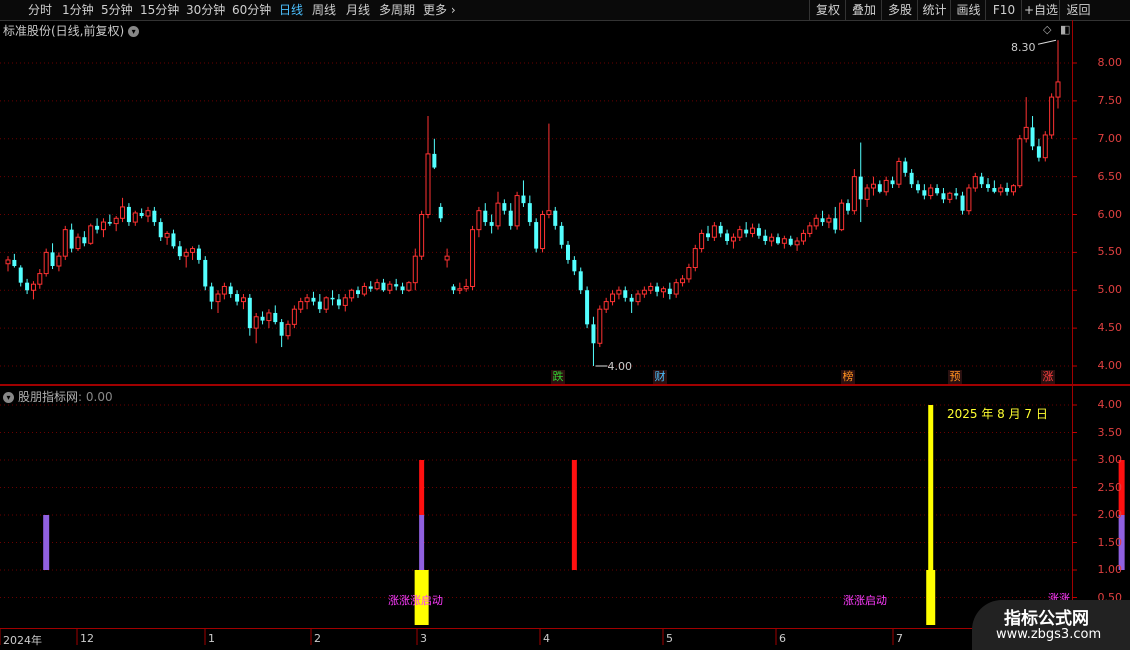 This screenshot has width=1130, height=650. Describe the element at coordinates (1110, 62) in the screenshot. I see `price-axis-label-0: 8.00` at that location.